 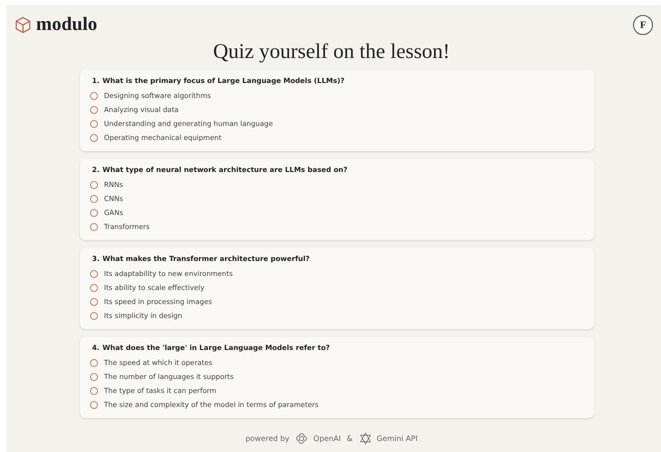 What do you see at coordinates (365, 438) in the screenshot?
I see `star-icon` at bounding box center [365, 438].